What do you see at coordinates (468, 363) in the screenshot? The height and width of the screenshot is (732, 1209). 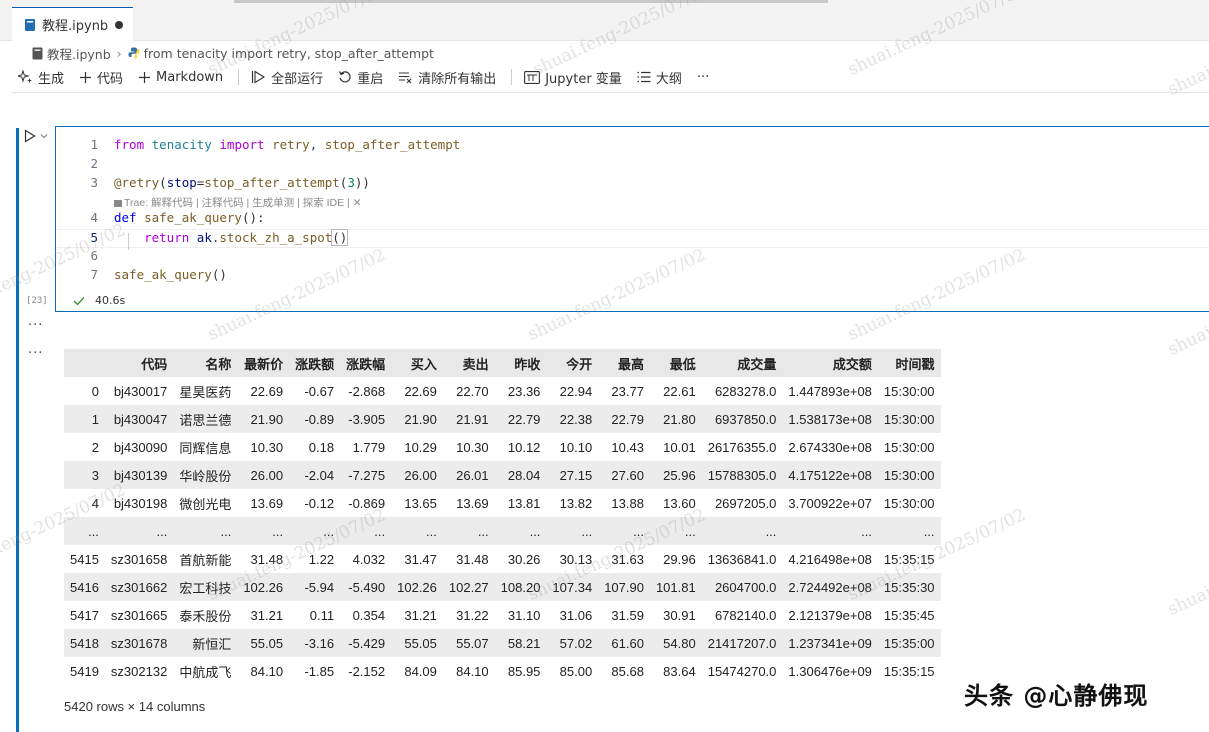 I see `column-header: 卖出` at bounding box center [468, 363].